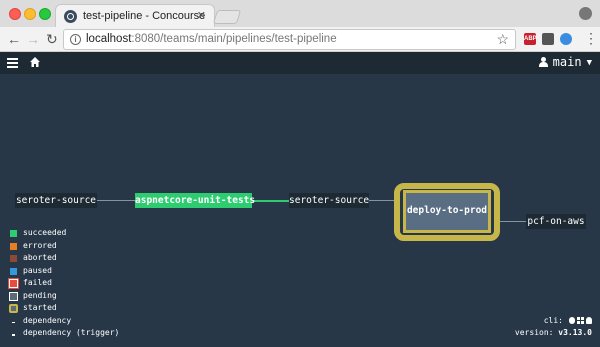  What do you see at coordinates (227, 17) in the screenshot?
I see `new-tab-button` at bounding box center [227, 17].